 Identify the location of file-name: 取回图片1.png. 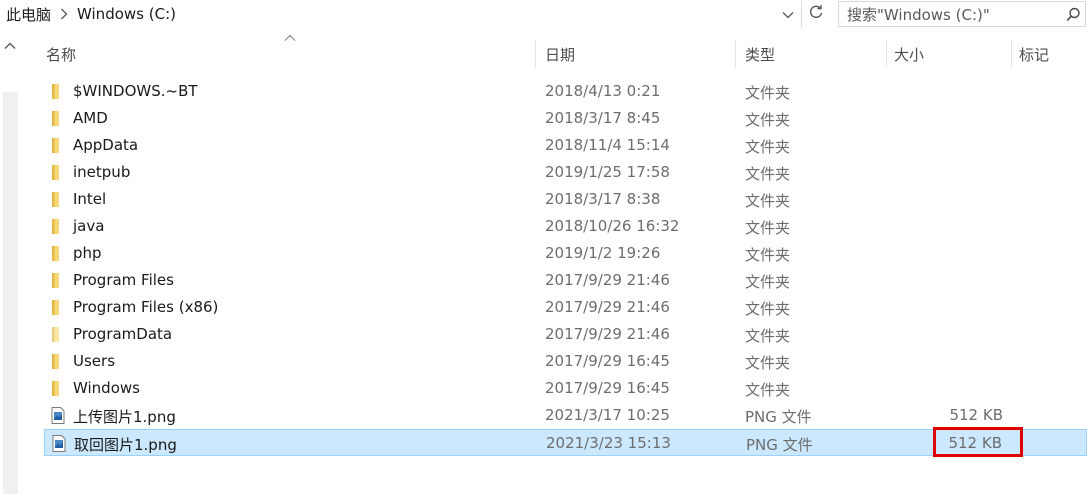
(125, 445).